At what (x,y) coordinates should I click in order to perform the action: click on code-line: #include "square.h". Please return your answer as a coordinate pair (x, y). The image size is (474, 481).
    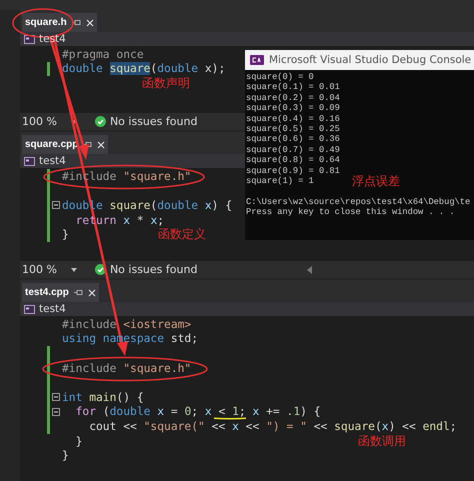
    Looking at the image, I should click on (127, 368).